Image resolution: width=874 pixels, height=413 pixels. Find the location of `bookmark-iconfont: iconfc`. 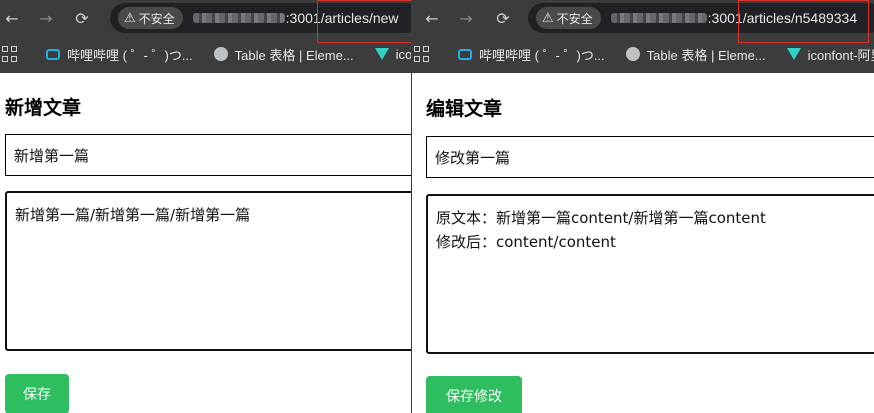

bookmark-iconfont: iconfc is located at coordinates (392, 54).